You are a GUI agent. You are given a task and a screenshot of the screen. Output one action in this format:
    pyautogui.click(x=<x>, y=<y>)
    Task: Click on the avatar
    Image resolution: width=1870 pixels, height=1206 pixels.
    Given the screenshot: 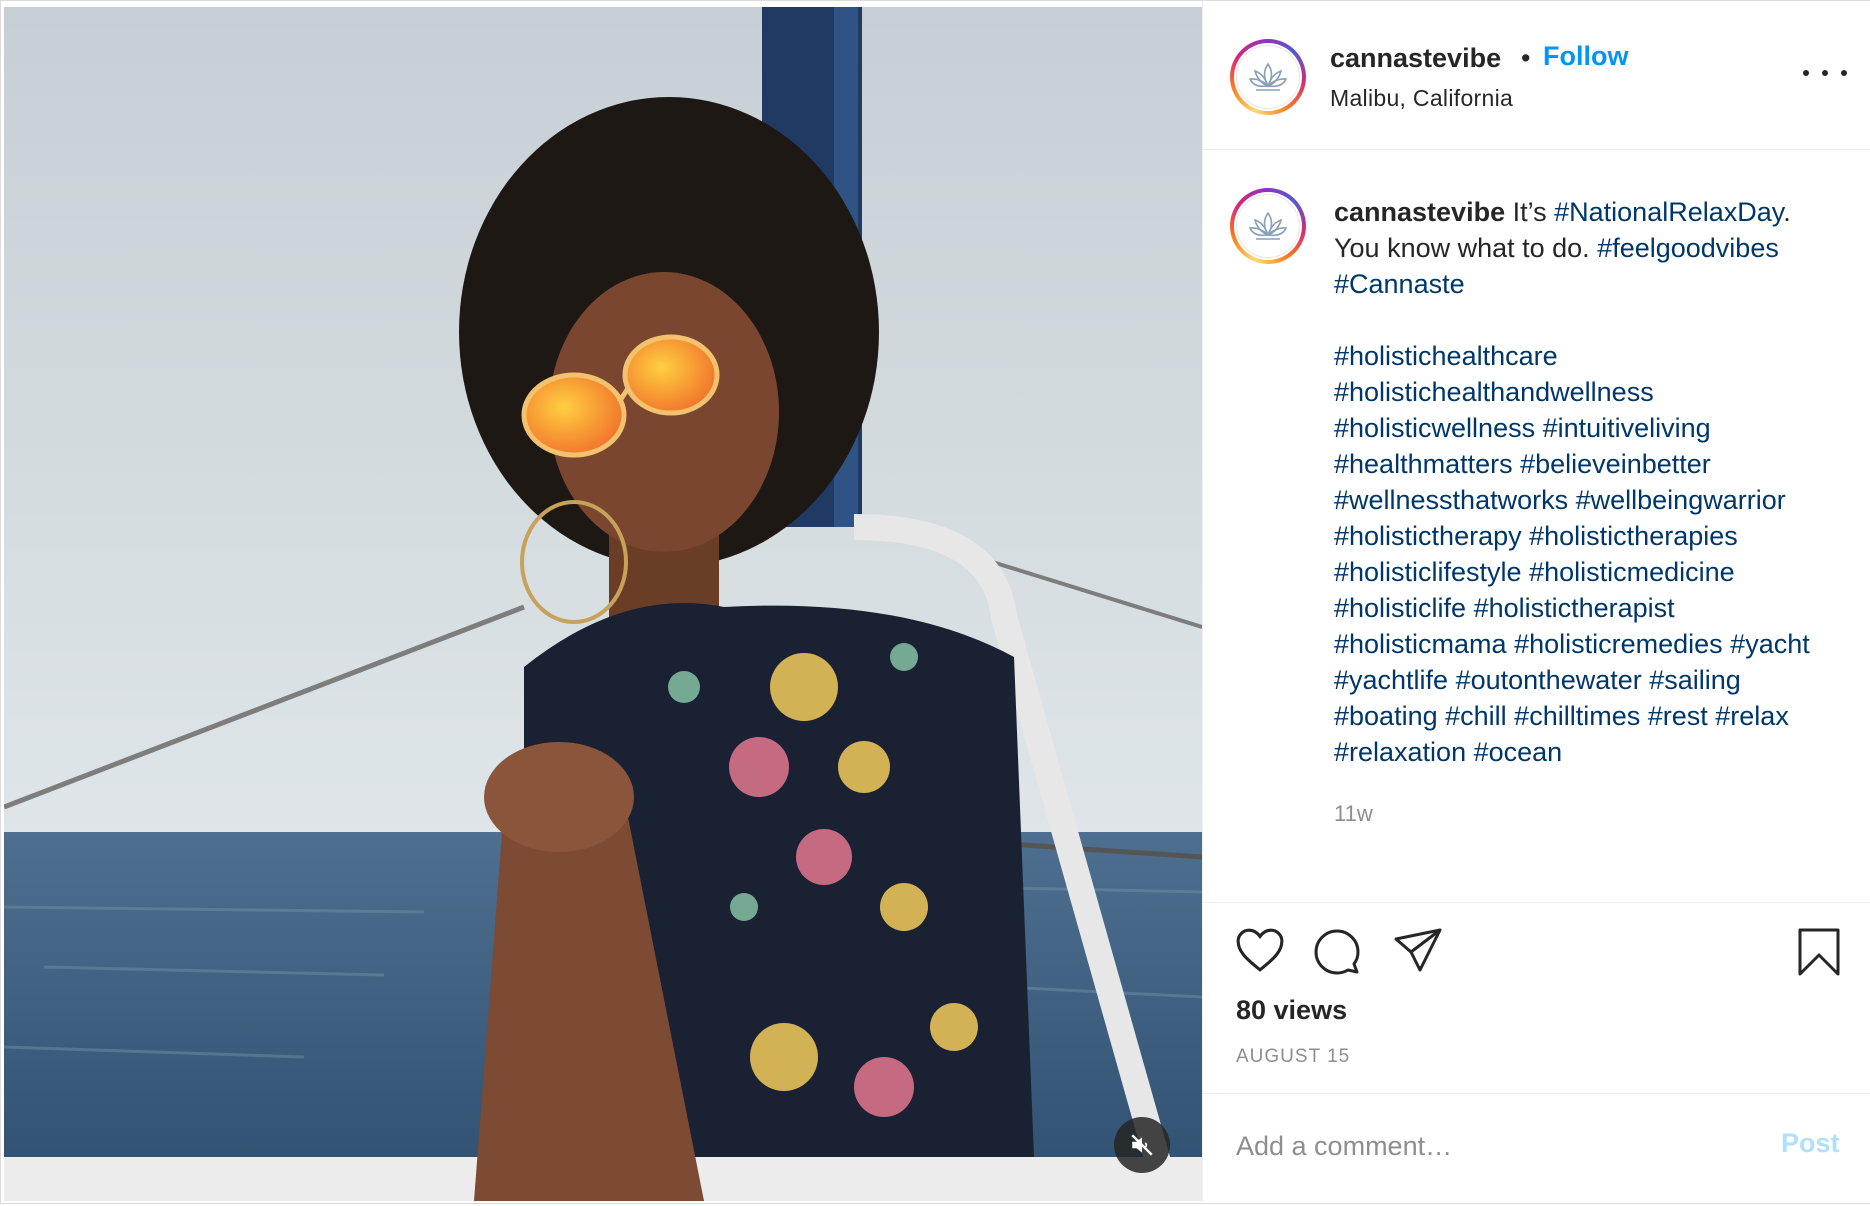 What is the action you would take?
    pyautogui.click(x=1268, y=77)
    